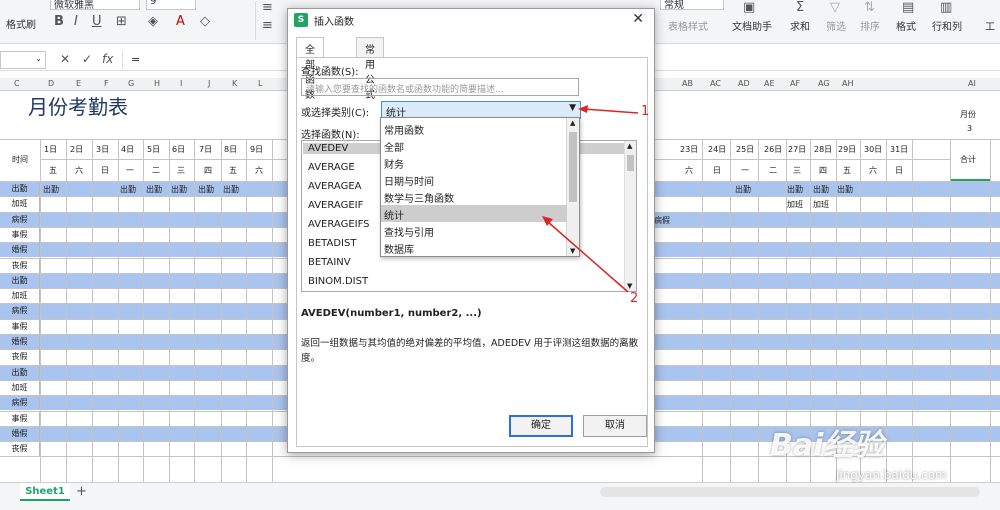 The image size is (1000, 510). I want to click on arrow-head-icon, so click(583, 109).